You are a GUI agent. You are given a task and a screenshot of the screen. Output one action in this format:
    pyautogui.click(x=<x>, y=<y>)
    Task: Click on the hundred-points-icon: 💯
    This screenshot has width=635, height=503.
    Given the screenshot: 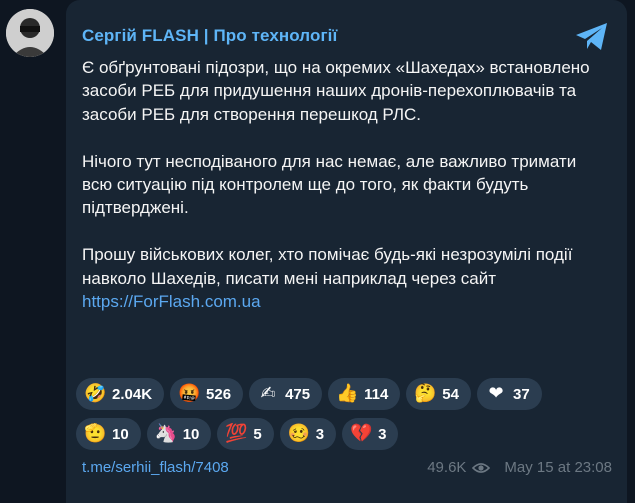 What is the action you would take?
    pyautogui.click(x=236, y=433)
    